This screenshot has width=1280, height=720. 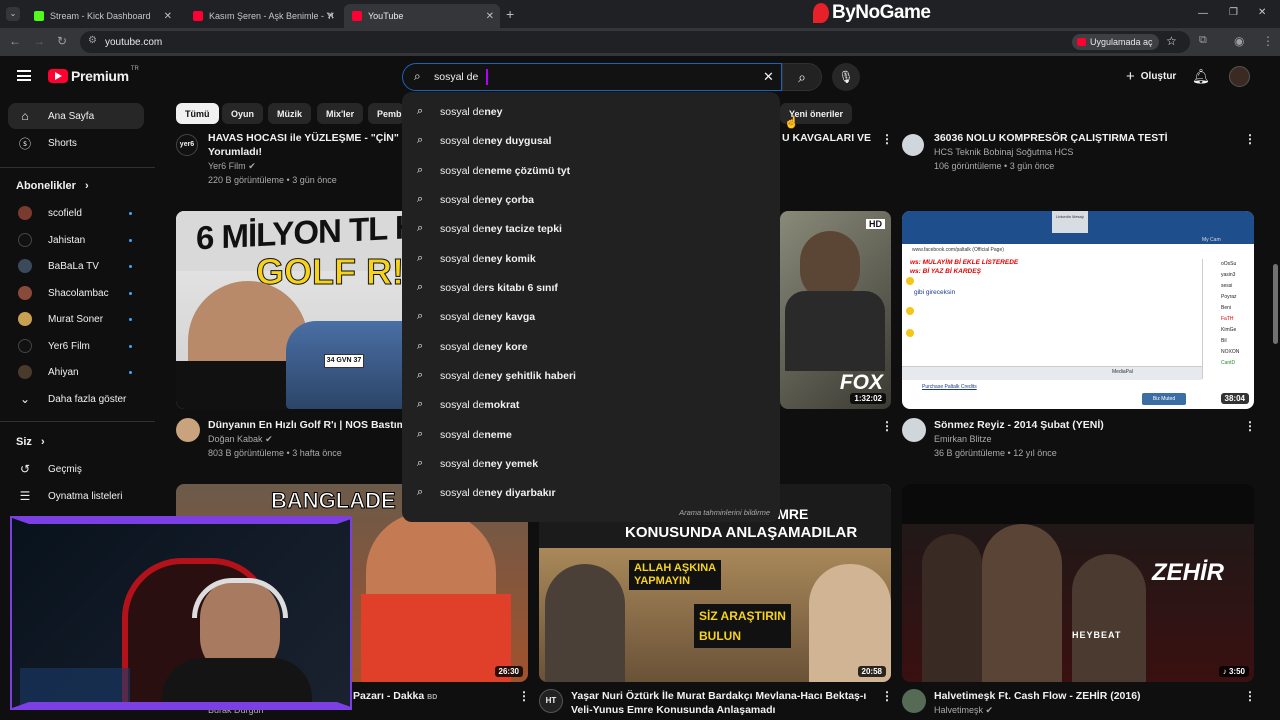 What do you see at coordinates (591, 375) in the screenshot?
I see `suggestion-item: ⌕ sosyal deney şehitlik haberi` at bounding box center [591, 375].